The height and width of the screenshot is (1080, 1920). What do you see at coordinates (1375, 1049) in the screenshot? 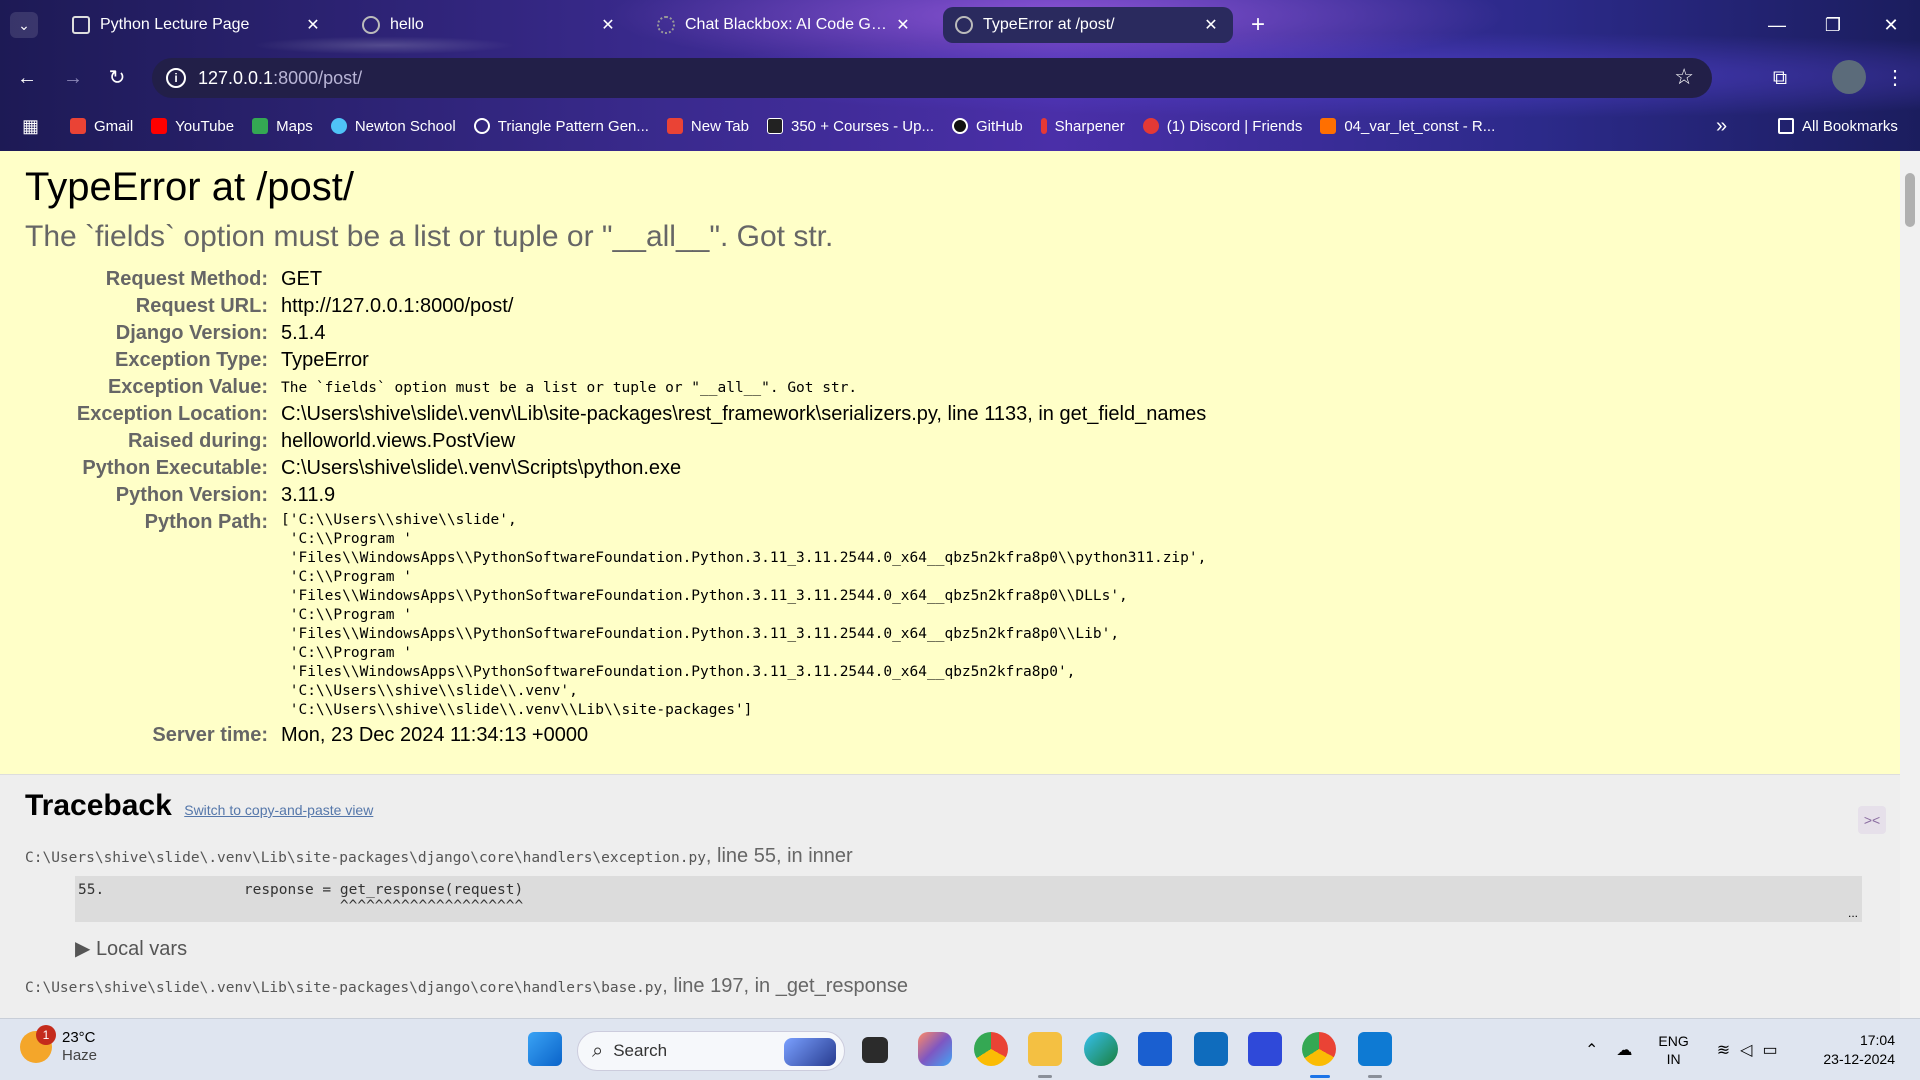
I see `vscode-icon` at bounding box center [1375, 1049].